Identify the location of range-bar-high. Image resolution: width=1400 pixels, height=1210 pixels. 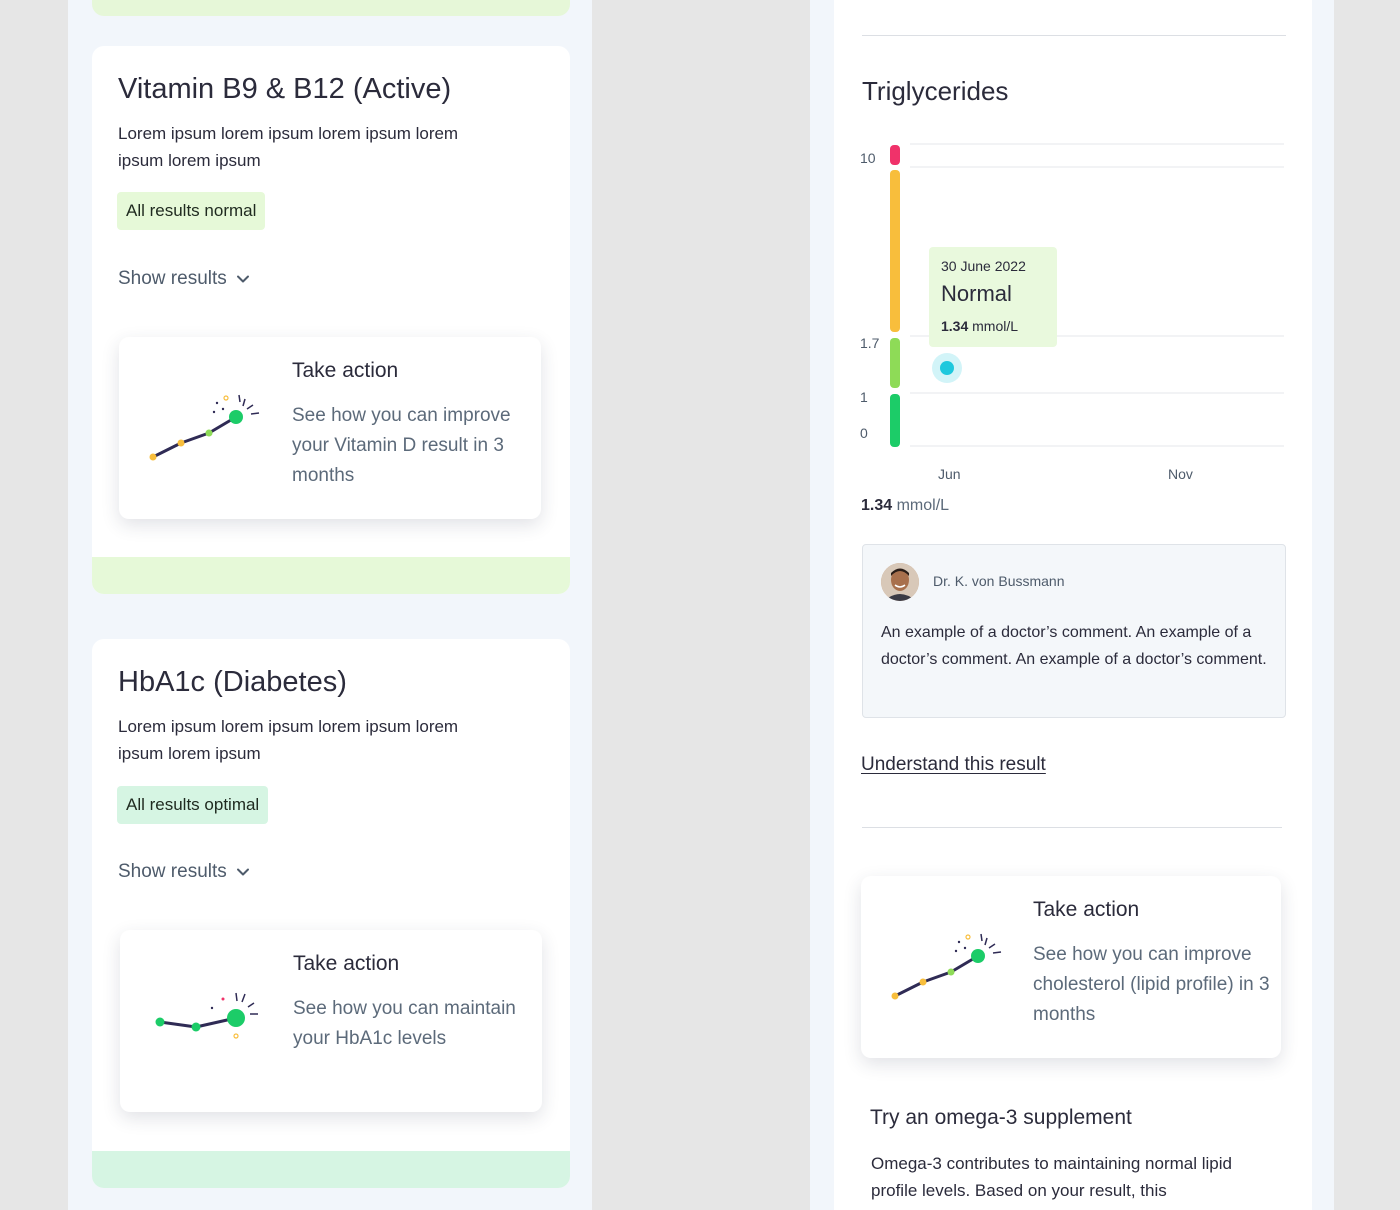
(895, 155).